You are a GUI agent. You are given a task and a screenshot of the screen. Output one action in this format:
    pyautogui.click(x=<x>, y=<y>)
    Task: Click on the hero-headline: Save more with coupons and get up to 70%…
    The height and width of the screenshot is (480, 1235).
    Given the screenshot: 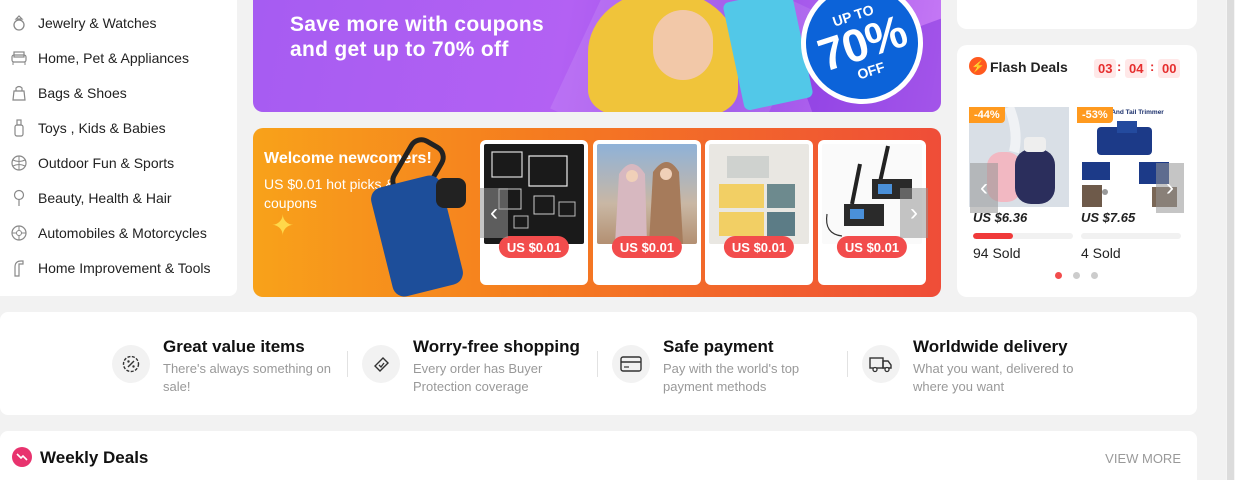 What is the action you would take?
    pyautogui.click(x=417, y=37)
    